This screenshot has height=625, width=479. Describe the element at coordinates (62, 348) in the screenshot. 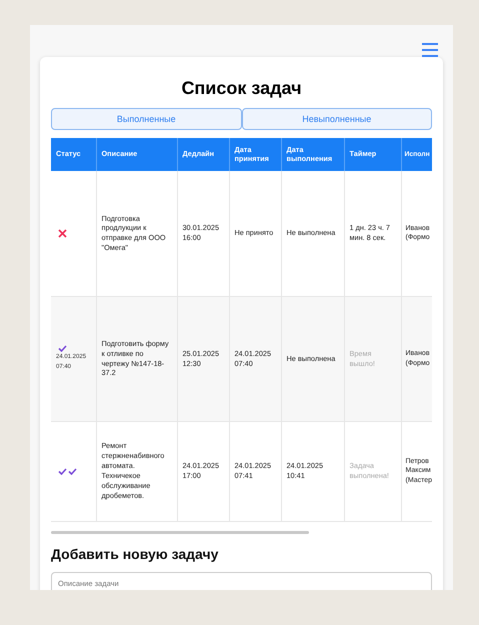

I see `check-icon` at that location.